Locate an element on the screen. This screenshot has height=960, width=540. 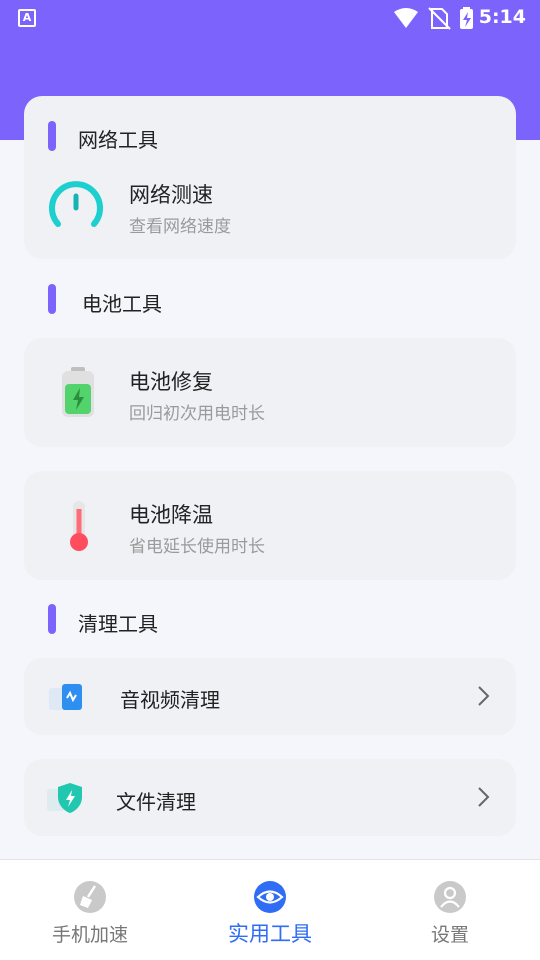
wifi-icon is located at coordinates (406, 18).